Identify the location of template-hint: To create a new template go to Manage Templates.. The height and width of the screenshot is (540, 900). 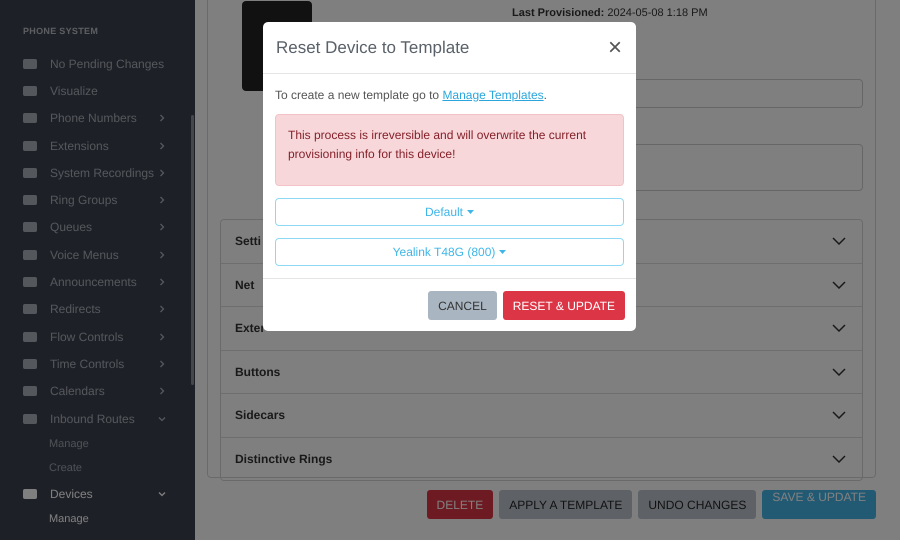
(411, 95).